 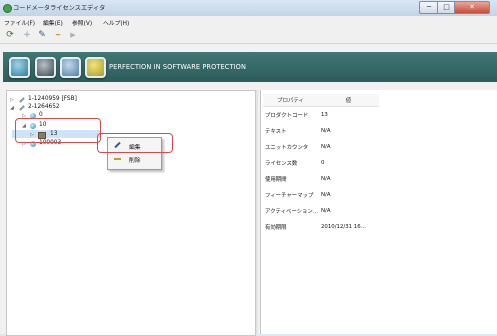 What do you see at coordinates (250, 67) in the screenshot?
I see `banner: PERFECTION IN SOFTWARE PROTECTION` at bounding box center [250, 67].